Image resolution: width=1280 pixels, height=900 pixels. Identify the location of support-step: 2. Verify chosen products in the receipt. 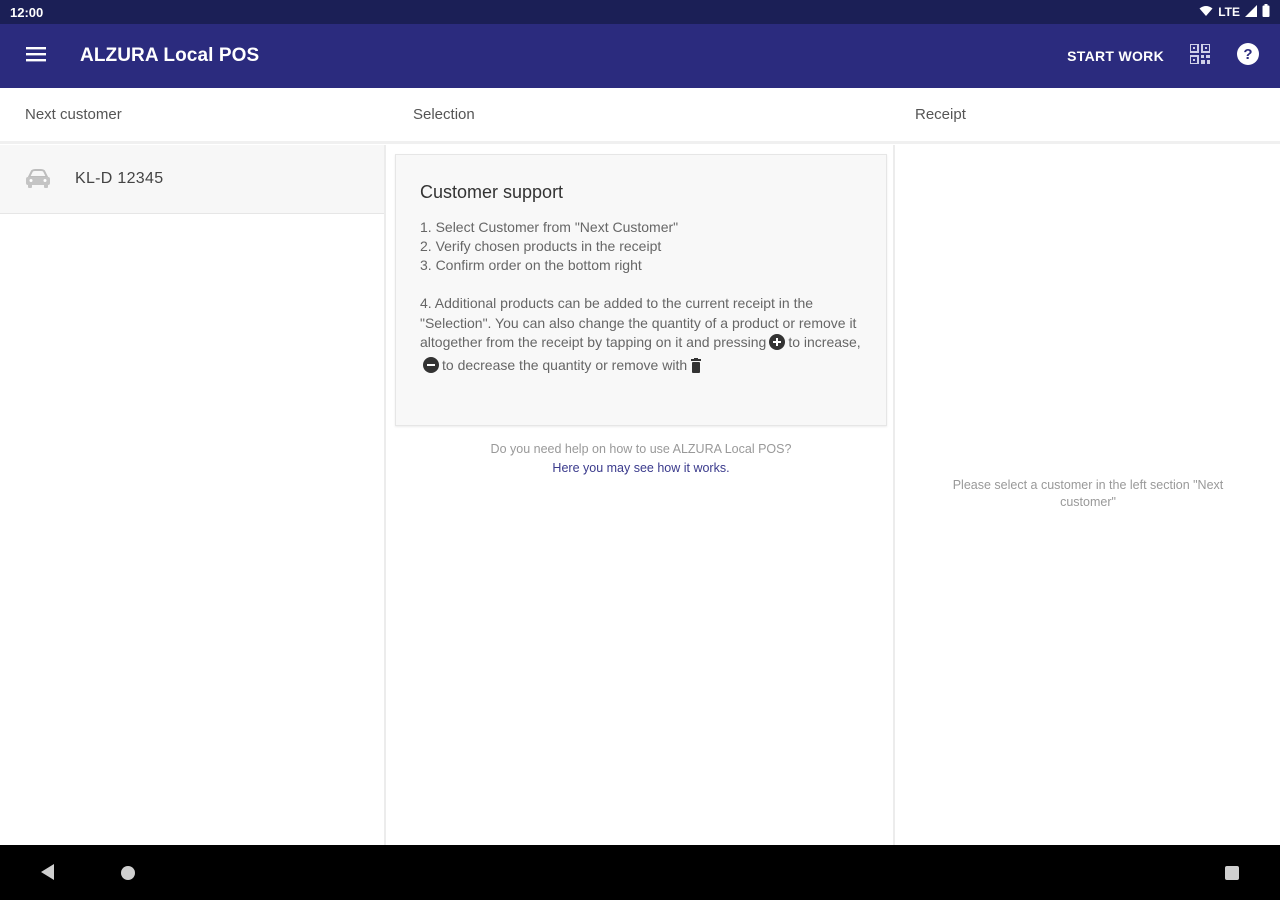
(541, 246).